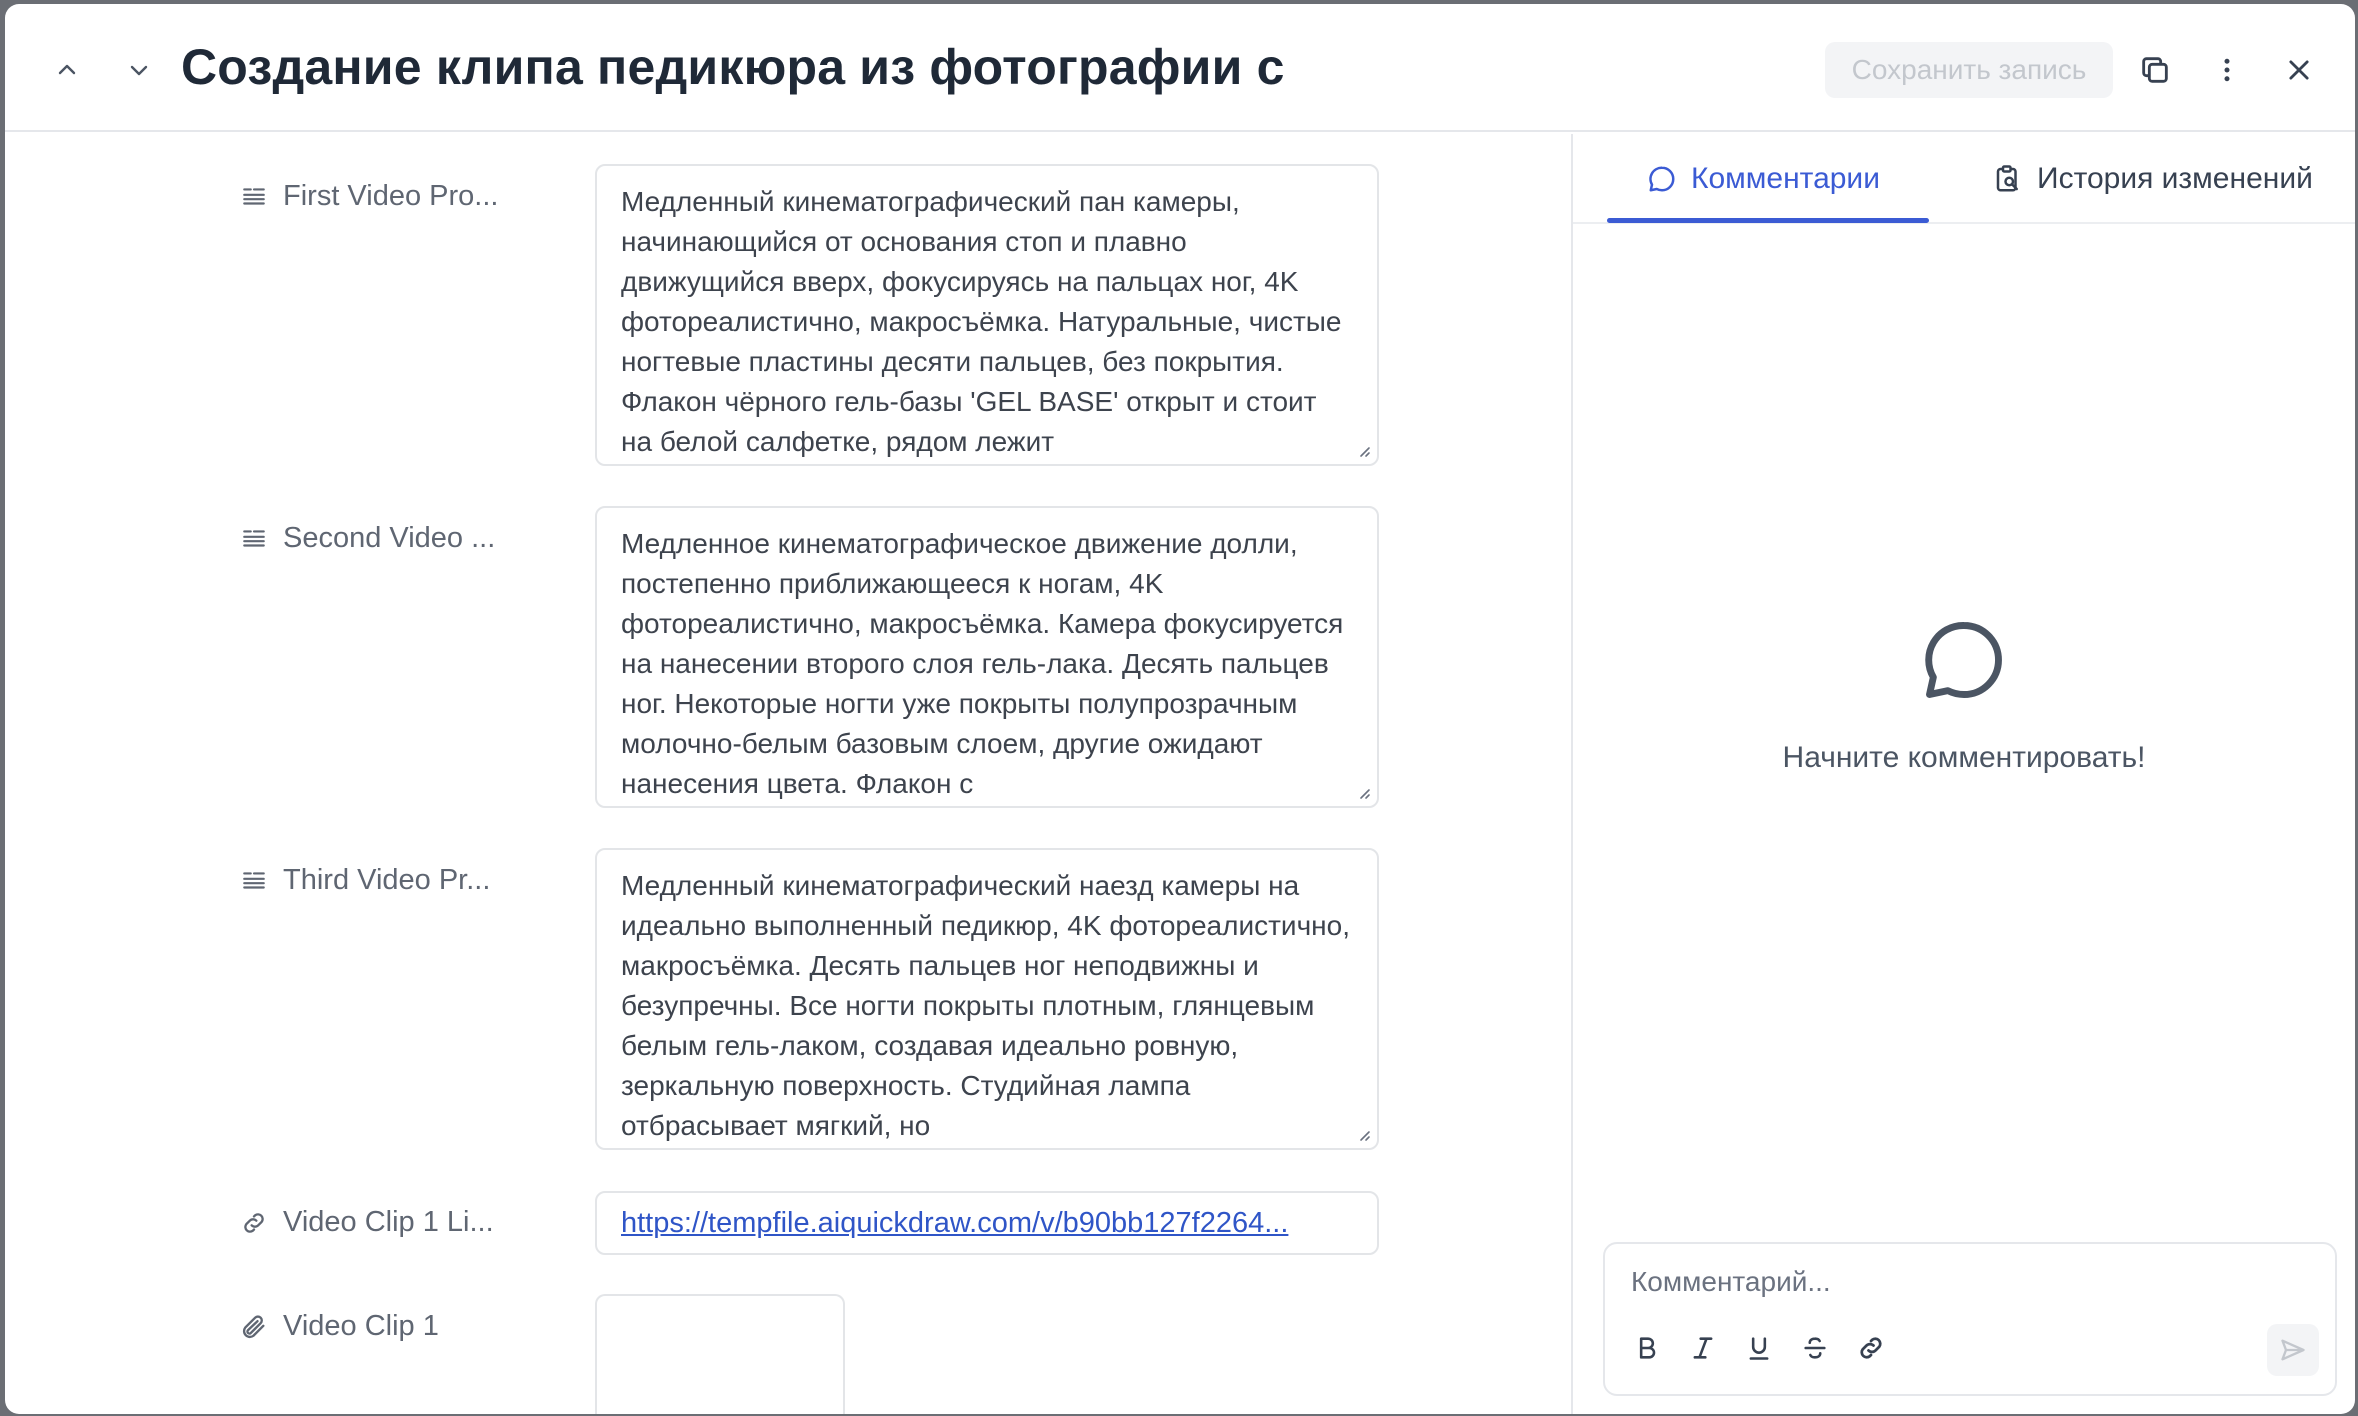 The height and width of the screenshot is (1416, 2358). I want to click on active-tab-indicator, so click(1768, 220).